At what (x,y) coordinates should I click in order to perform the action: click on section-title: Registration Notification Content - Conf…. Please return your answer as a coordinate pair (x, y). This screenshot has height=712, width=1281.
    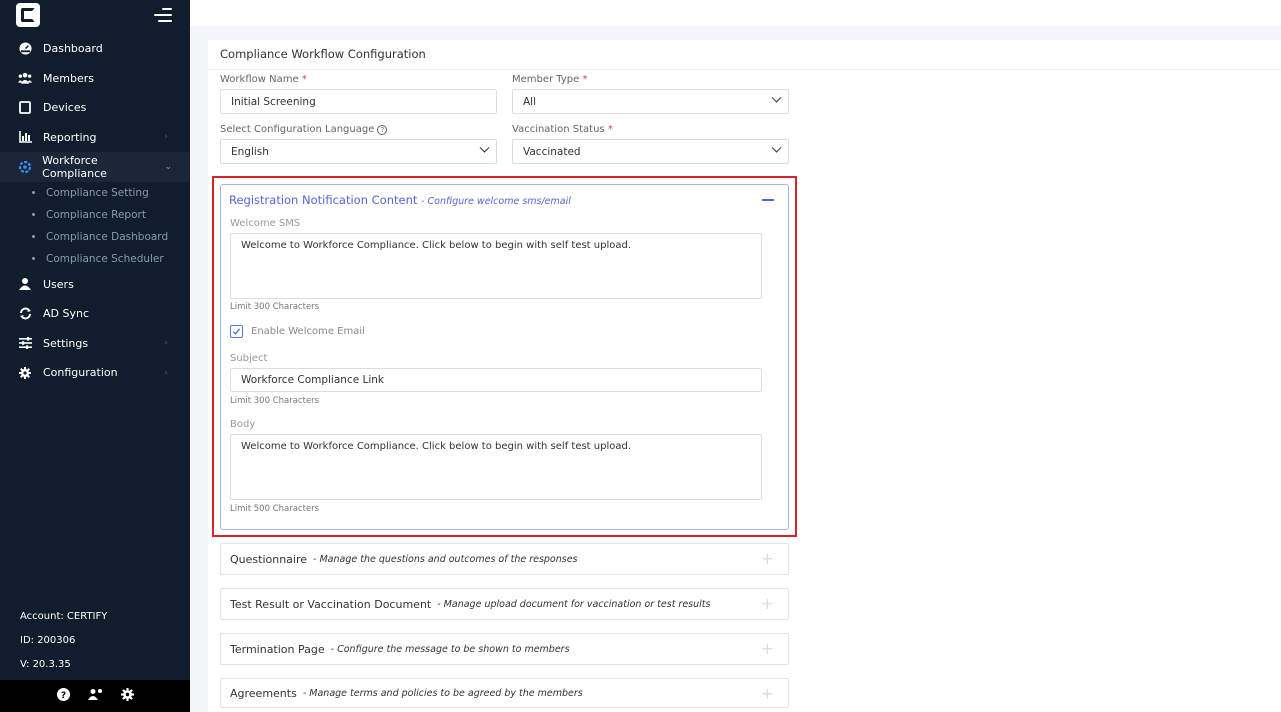
    Looking at the image, I should click on (400, 200).